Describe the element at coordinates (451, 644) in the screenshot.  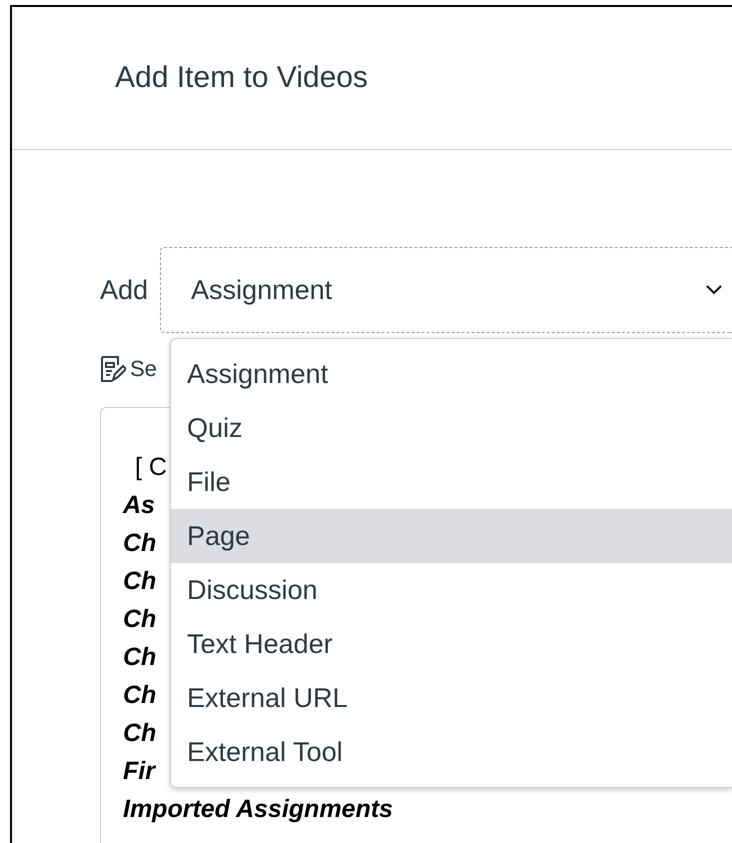
I see `dropdown-option: Text Header` at that location.